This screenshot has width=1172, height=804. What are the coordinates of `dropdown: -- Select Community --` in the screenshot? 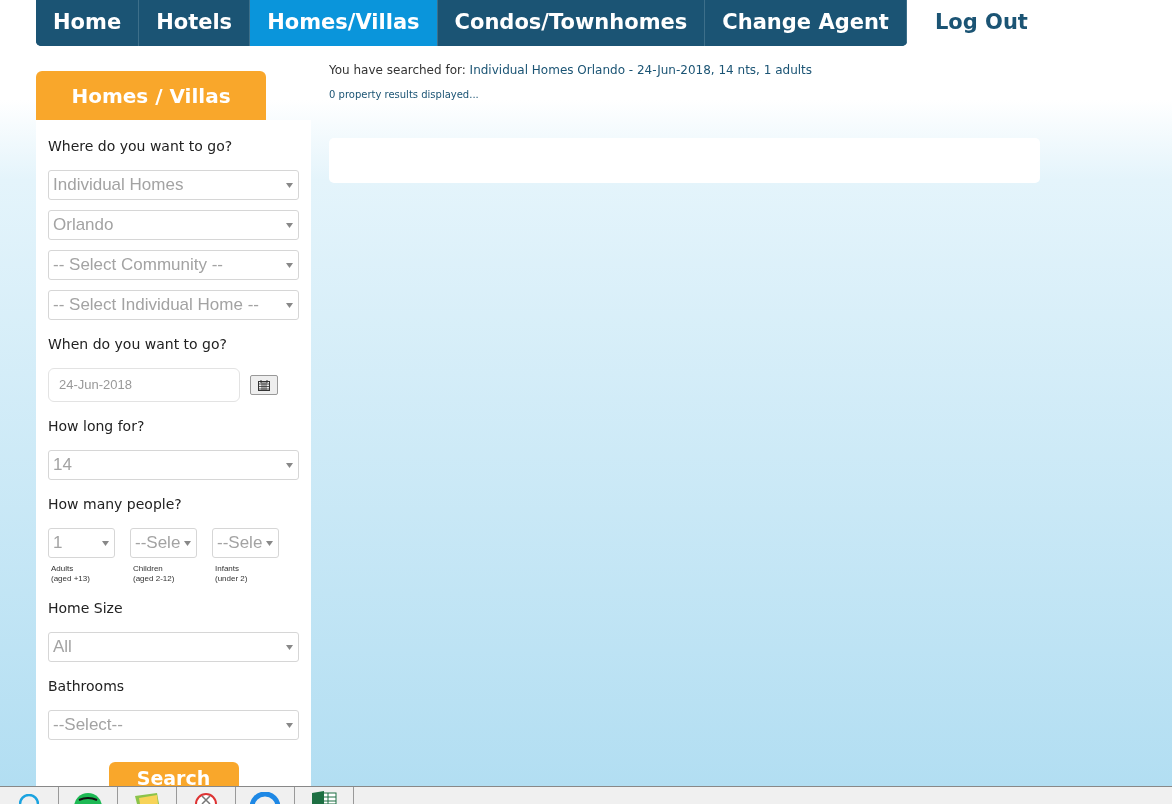 It's located at (173, 265).